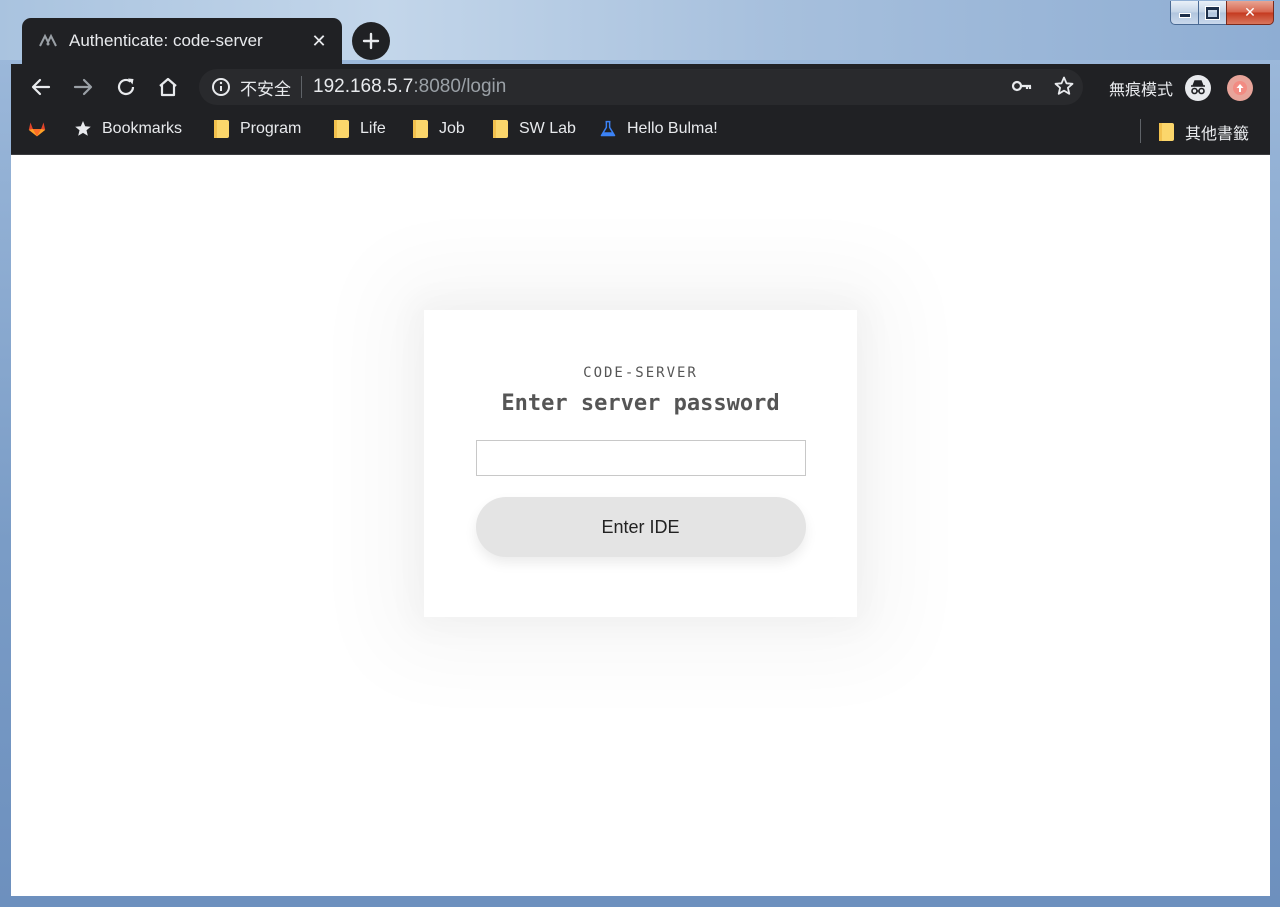 This screenshot has width=1280, height=907. I want to click on security-label: 不安全, so click(265, 89).